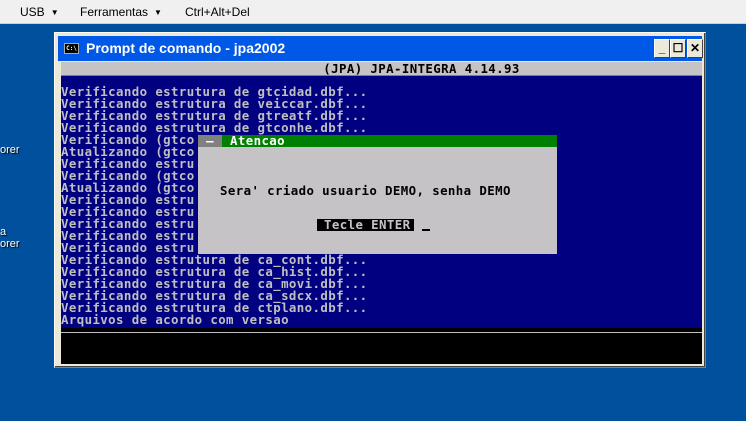 The image size is (746, 421). What do you see at coordinates (678, 48) in the screenshot?
I see `maximize-button: ☐` at bounding box center [678, 48].